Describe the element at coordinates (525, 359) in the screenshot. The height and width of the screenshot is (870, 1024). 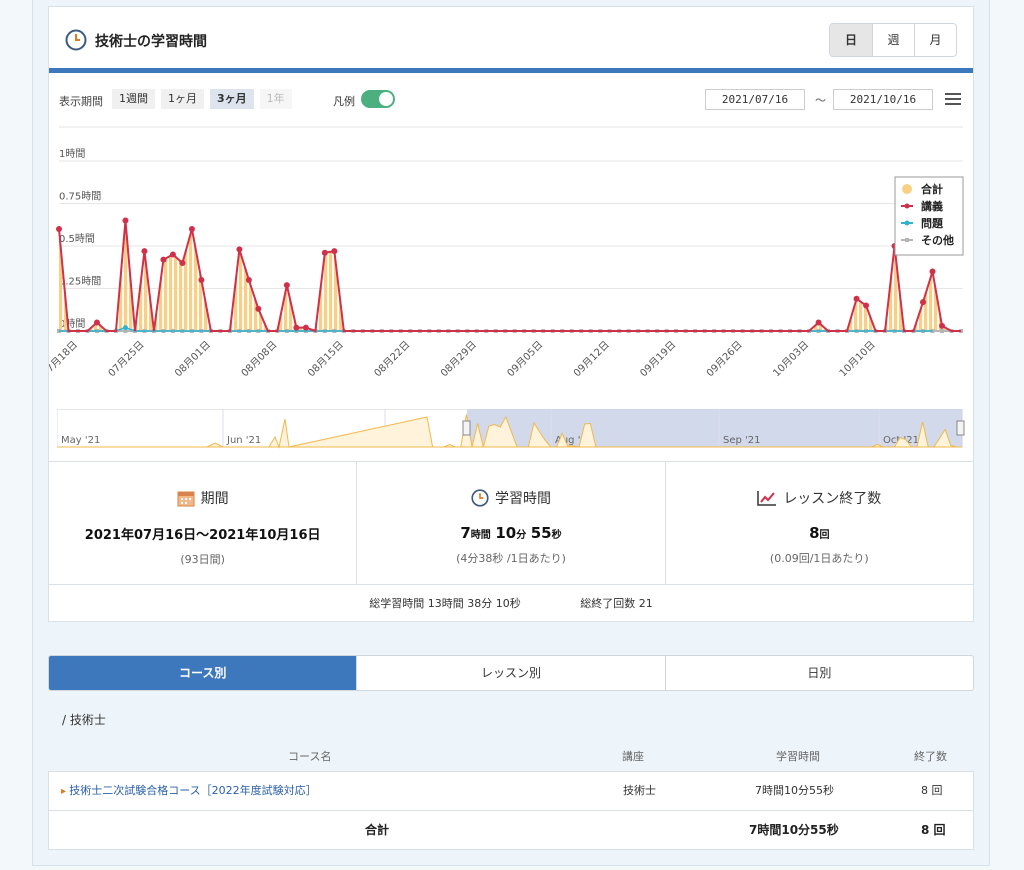
I see `x-tick-label: 09月05日` at that location.